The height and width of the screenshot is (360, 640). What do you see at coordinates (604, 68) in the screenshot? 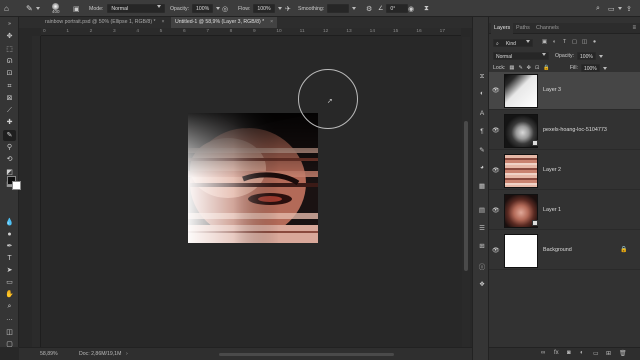
I see `fill-slider-toggle` at bounding box center [604, 68].